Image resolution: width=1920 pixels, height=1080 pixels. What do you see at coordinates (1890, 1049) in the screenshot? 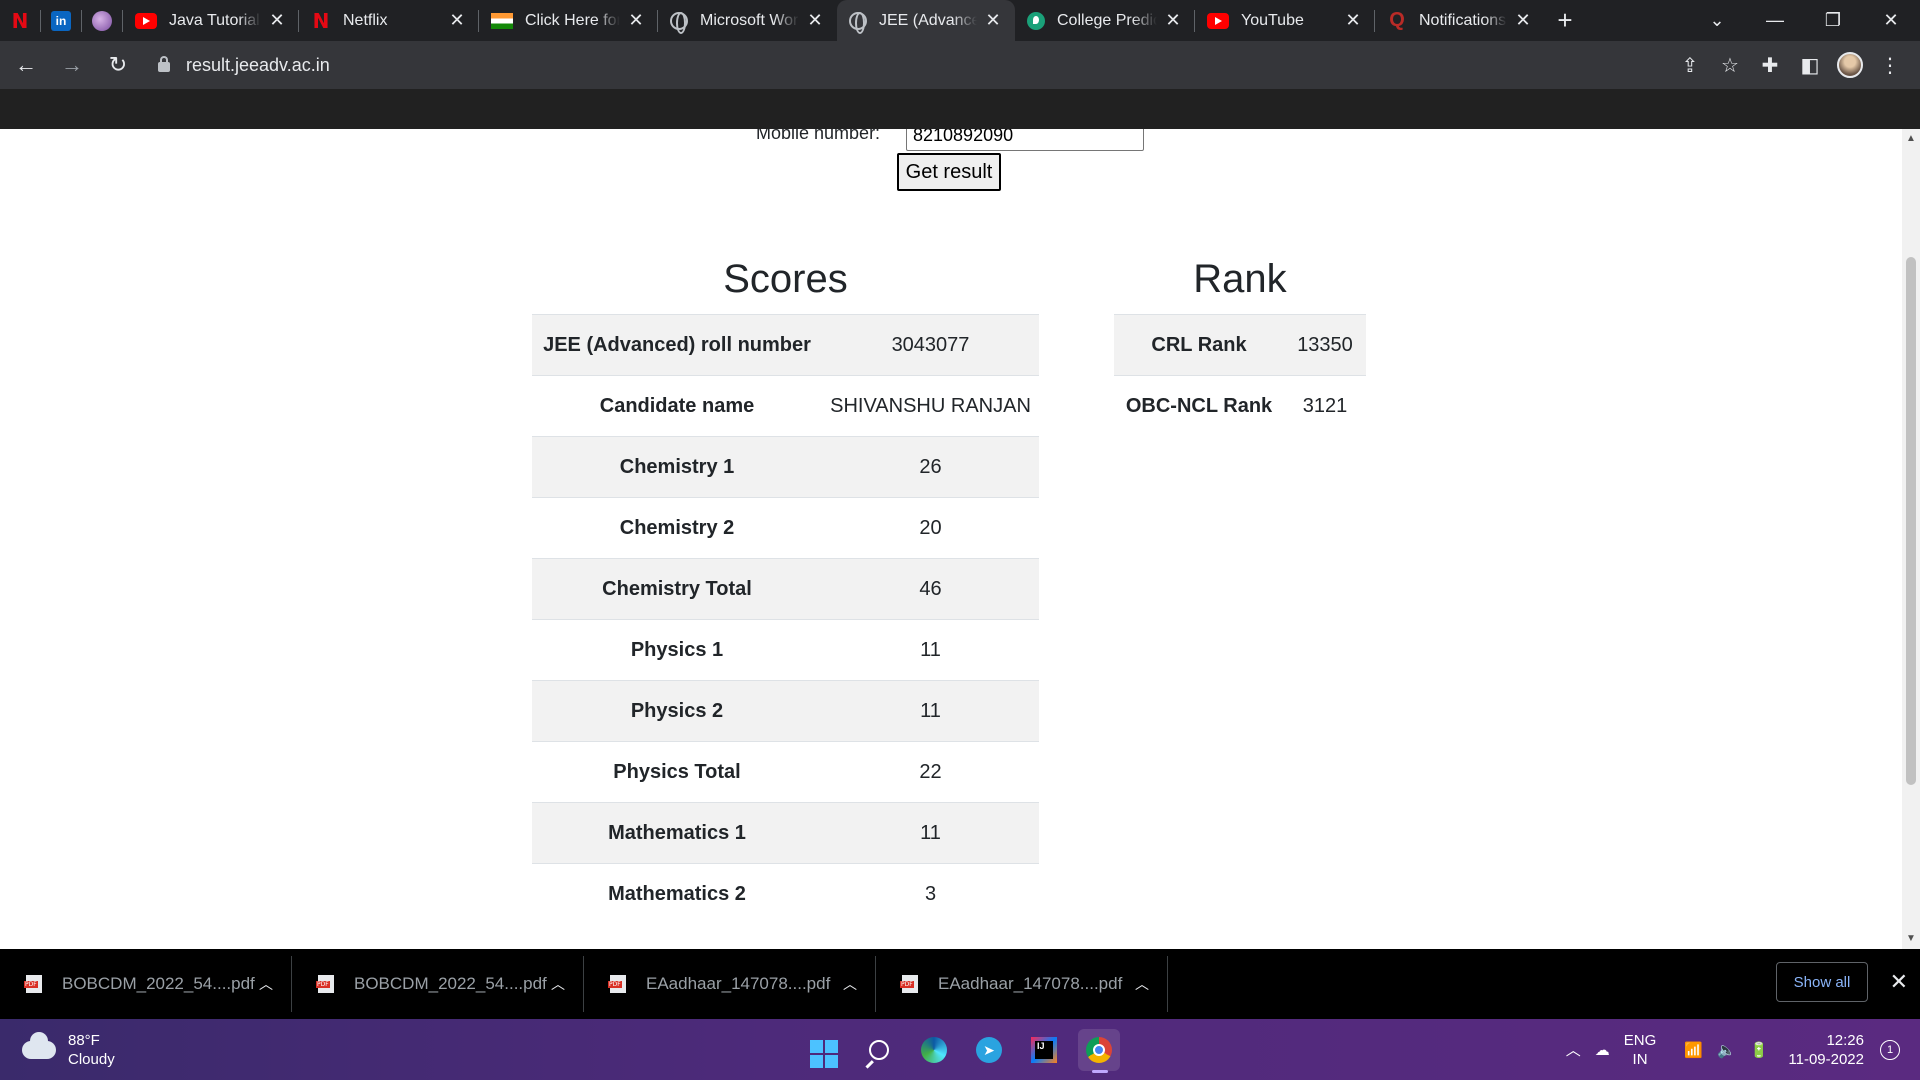
I see `notification-badge: 1` at bounding box center [1890, 1049].